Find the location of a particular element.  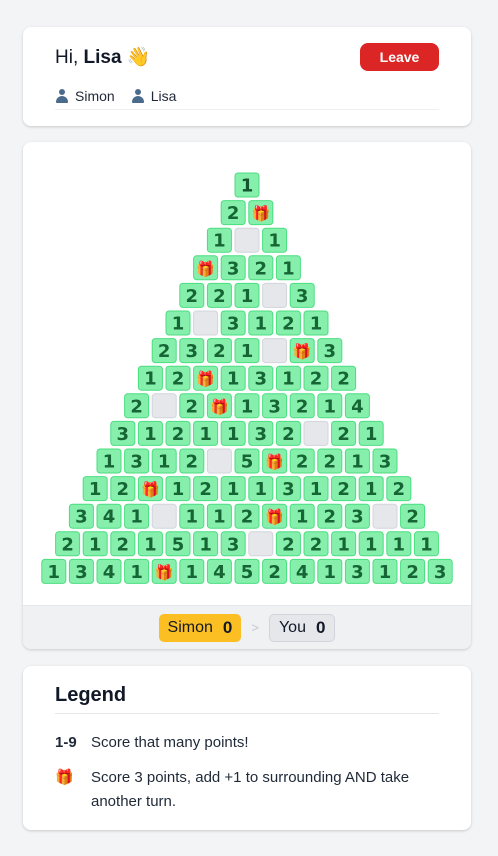

opponent-name: Simon is located at coordinates (190, 627).